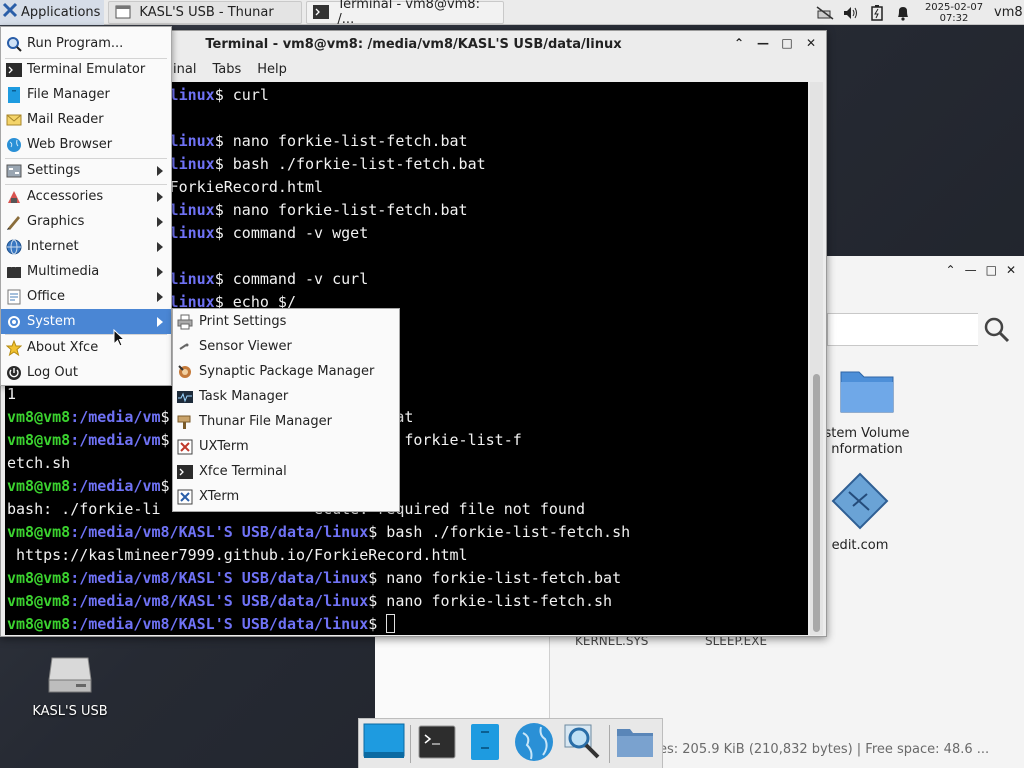  Describe the element at coordinates (39, 463) in the screenshot. I see `terminal-text: etch.sh` at that location.